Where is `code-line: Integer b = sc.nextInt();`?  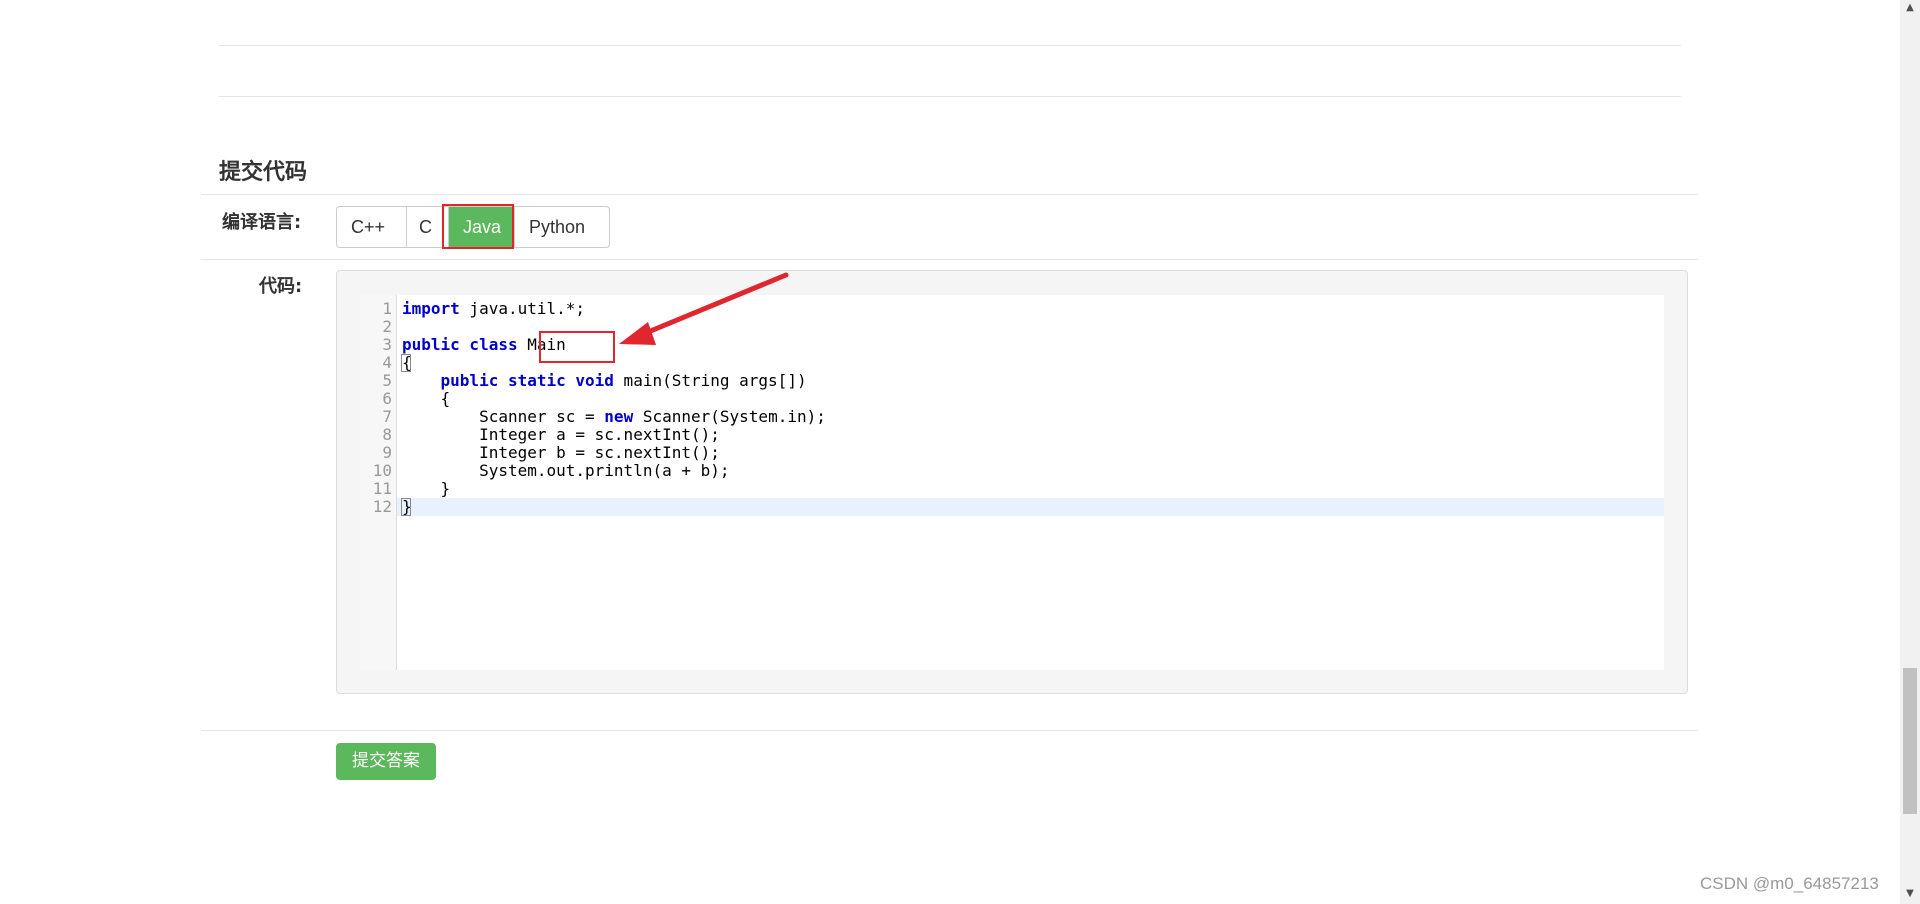 code-line: Integer b = sc.nextInt(); is located at coordinates (561, 453).